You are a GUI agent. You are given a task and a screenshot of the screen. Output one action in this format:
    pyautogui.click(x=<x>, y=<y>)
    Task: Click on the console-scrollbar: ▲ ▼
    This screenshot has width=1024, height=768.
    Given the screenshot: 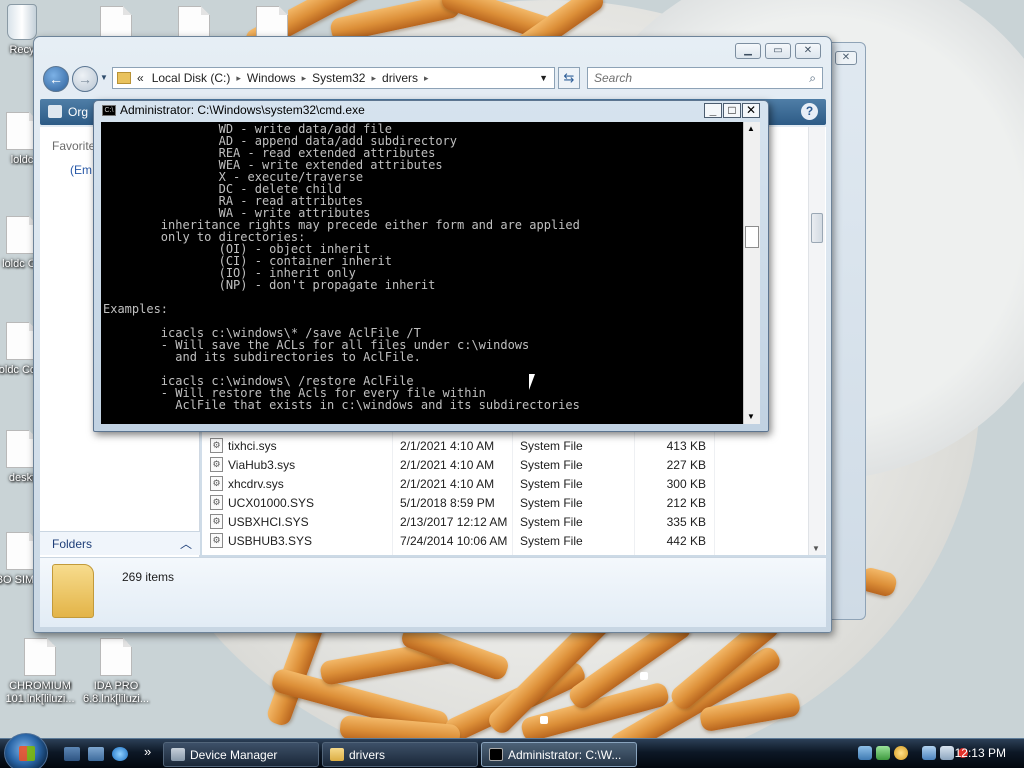 What is the action you would take?
    pyautogui.click(x=751, y=273)
    